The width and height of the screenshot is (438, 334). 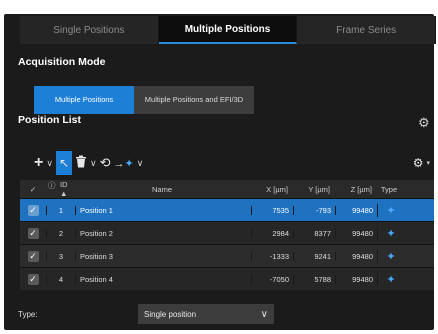 I want to click on select-mode-button: ↖, so click(x=63, y=163).